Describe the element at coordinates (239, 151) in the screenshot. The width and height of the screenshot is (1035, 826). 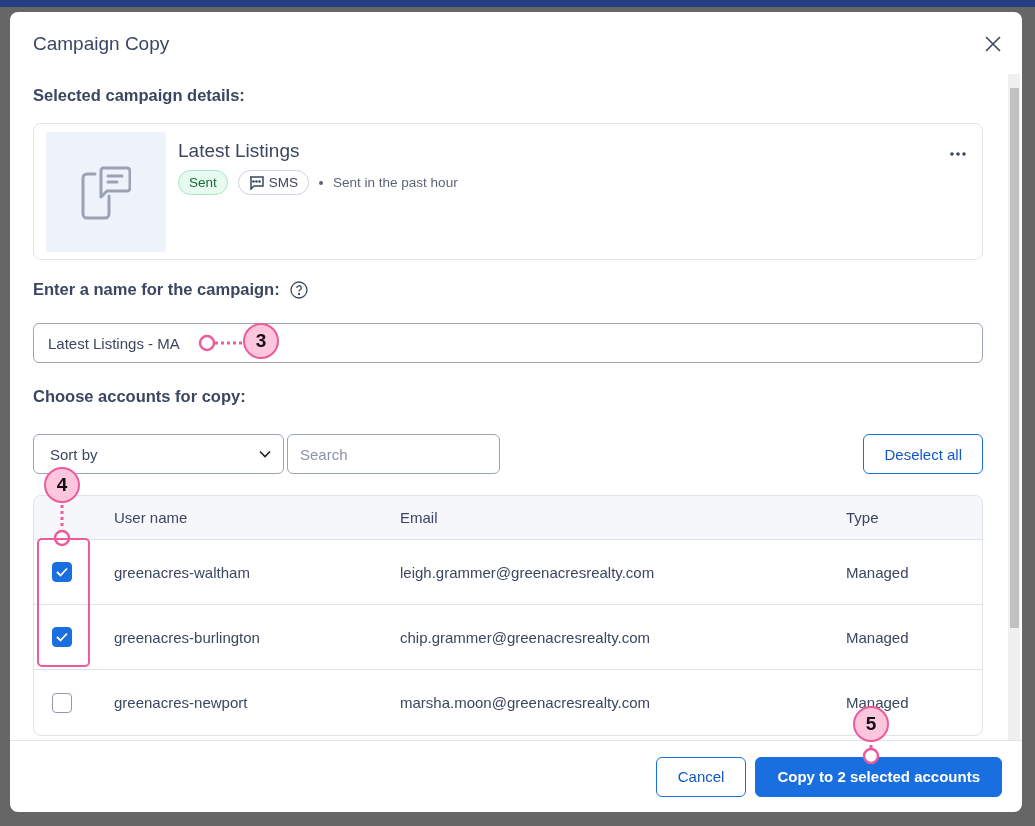
I see `campaign-name: Latest Listings` at that location.